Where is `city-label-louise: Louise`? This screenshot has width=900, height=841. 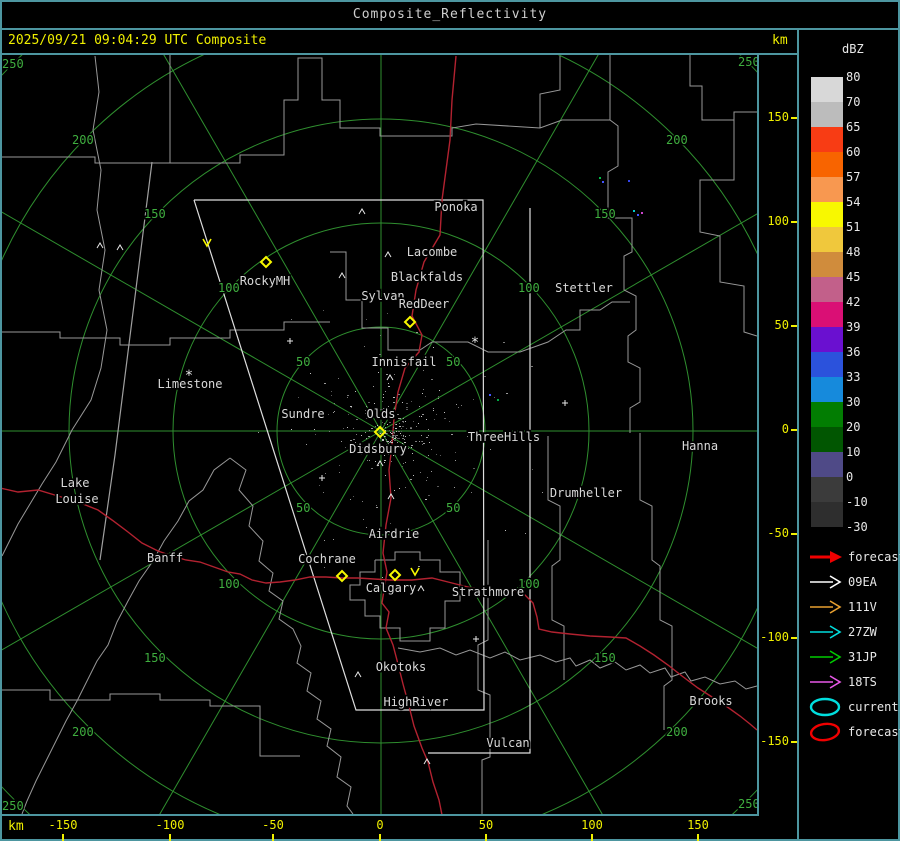 city-label-louise: Louise is located at coordinates (76, 499).